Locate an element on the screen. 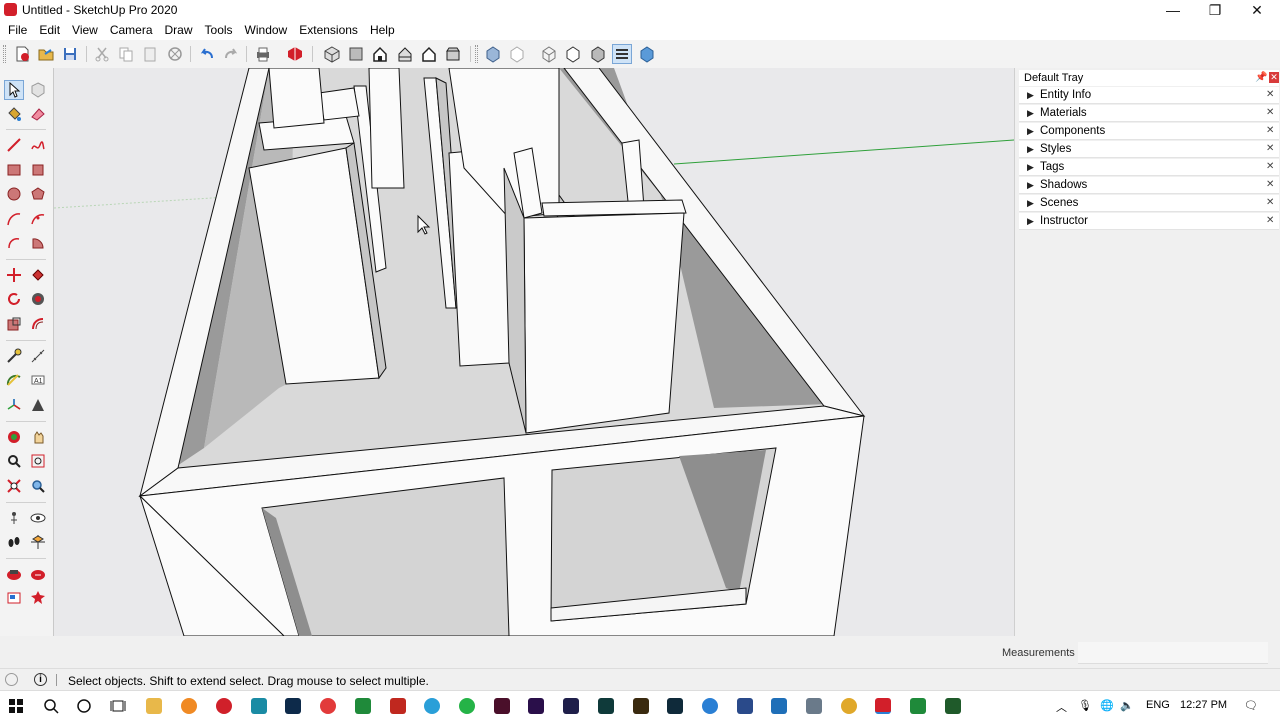  sketchup-alt-icon is located at coordinates (328, 706).